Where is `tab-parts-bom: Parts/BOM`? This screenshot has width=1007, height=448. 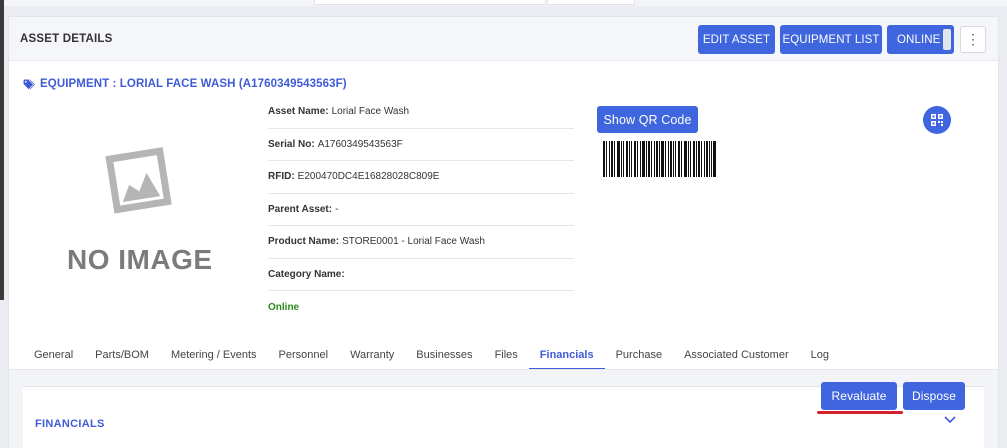
tab-parts-bom: Parts/BOM is located at coordinates (122, 355).